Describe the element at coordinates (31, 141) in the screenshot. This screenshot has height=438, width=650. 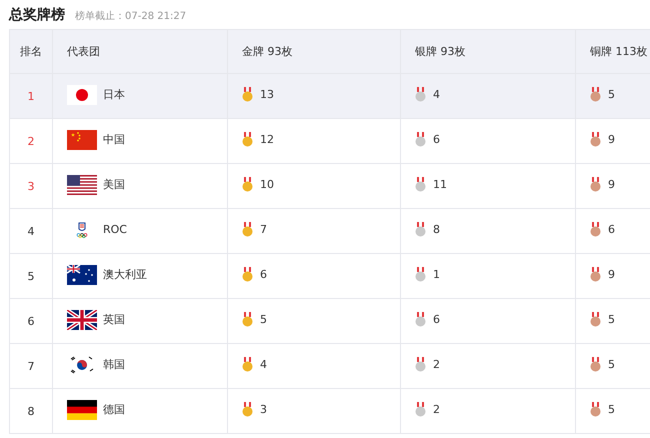
I see `rank-cell: 2` at that location.